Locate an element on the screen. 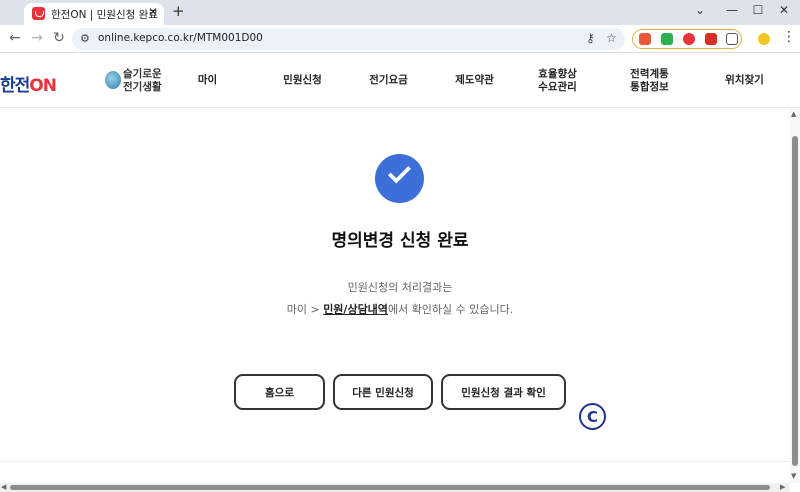 This screenshot has height=492, width=800. tab-favicon-icon is located at coordinates (38, 13).